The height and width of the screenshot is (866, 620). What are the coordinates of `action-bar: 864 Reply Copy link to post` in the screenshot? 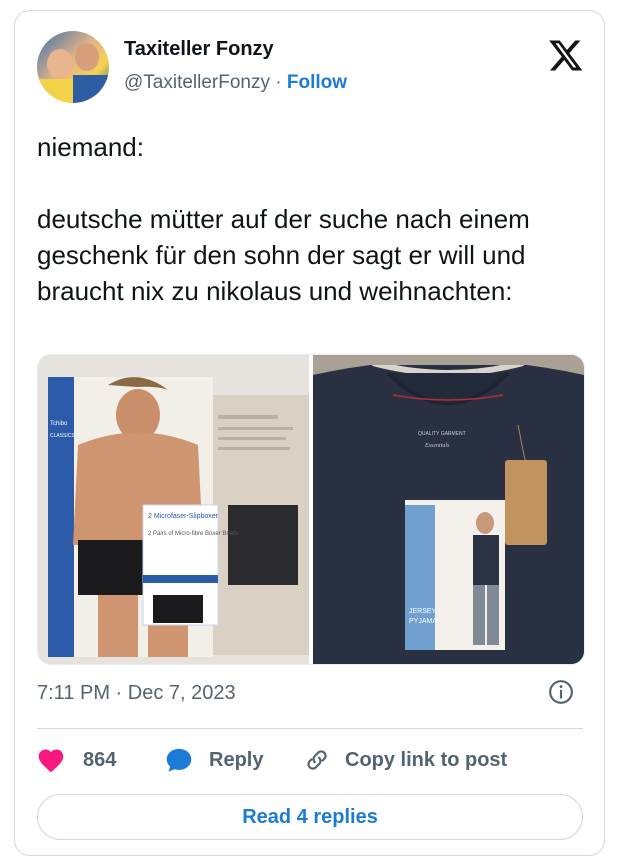 It's located at (310, 760).